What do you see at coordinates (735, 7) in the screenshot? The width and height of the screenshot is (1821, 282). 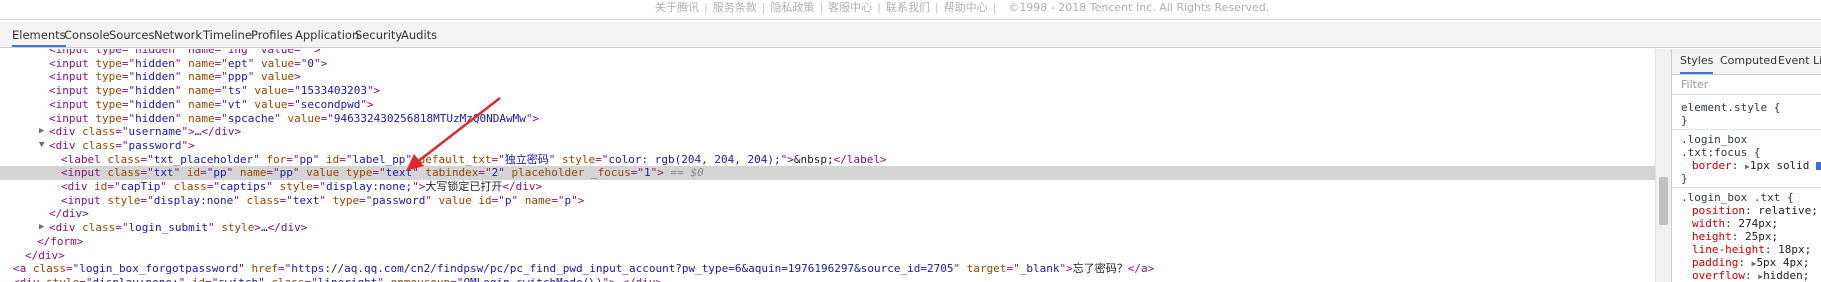 I see `footer-link-terms: 服务条款` at bounding box center [735, 7].